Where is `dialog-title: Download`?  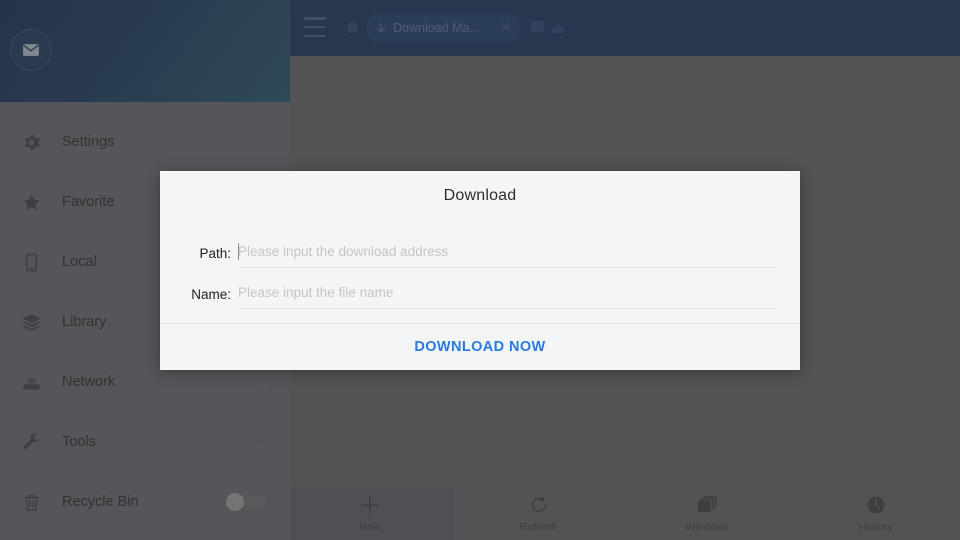
dialog-title: Download is located at coordinates (480, 195).